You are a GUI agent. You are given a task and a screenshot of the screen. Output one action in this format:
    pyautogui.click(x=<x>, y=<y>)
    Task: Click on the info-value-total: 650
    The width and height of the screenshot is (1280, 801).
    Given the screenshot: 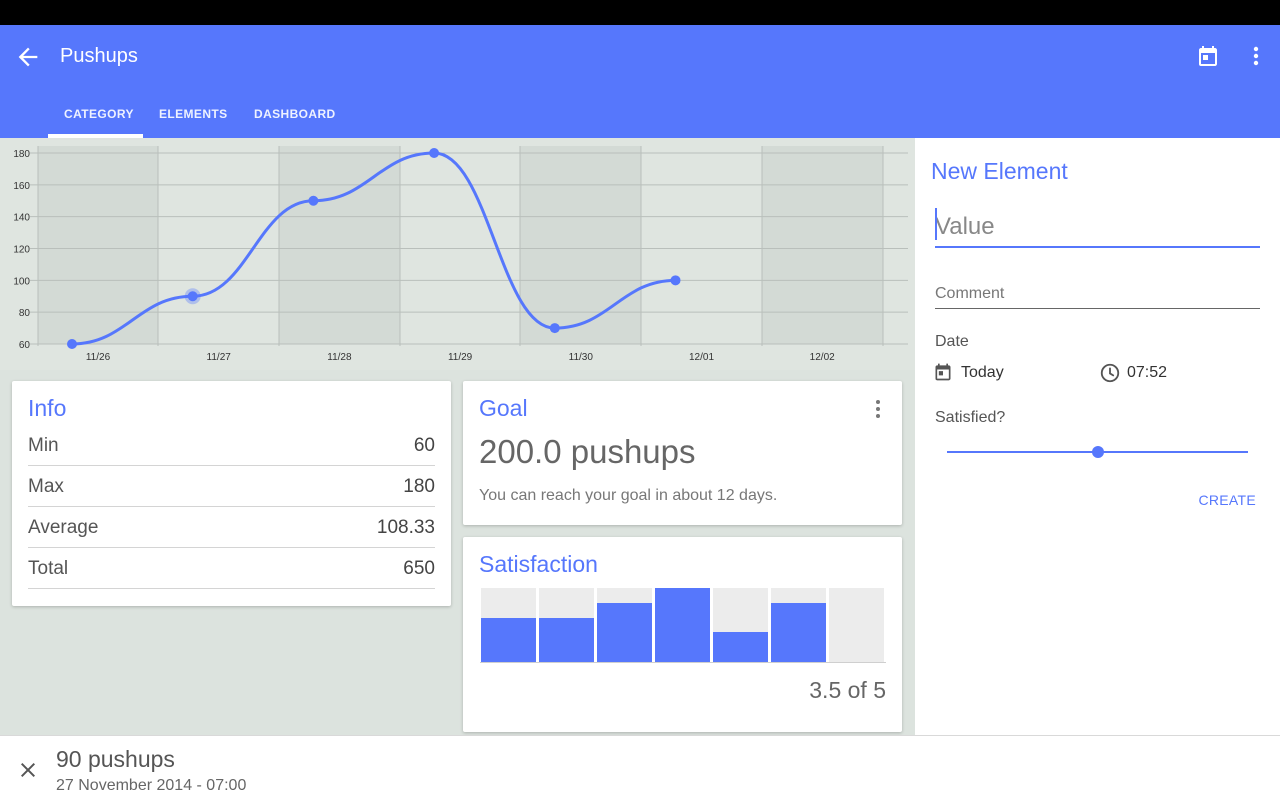 What is the action you would take?
    pyautogui.click(x=419, y=568)
    